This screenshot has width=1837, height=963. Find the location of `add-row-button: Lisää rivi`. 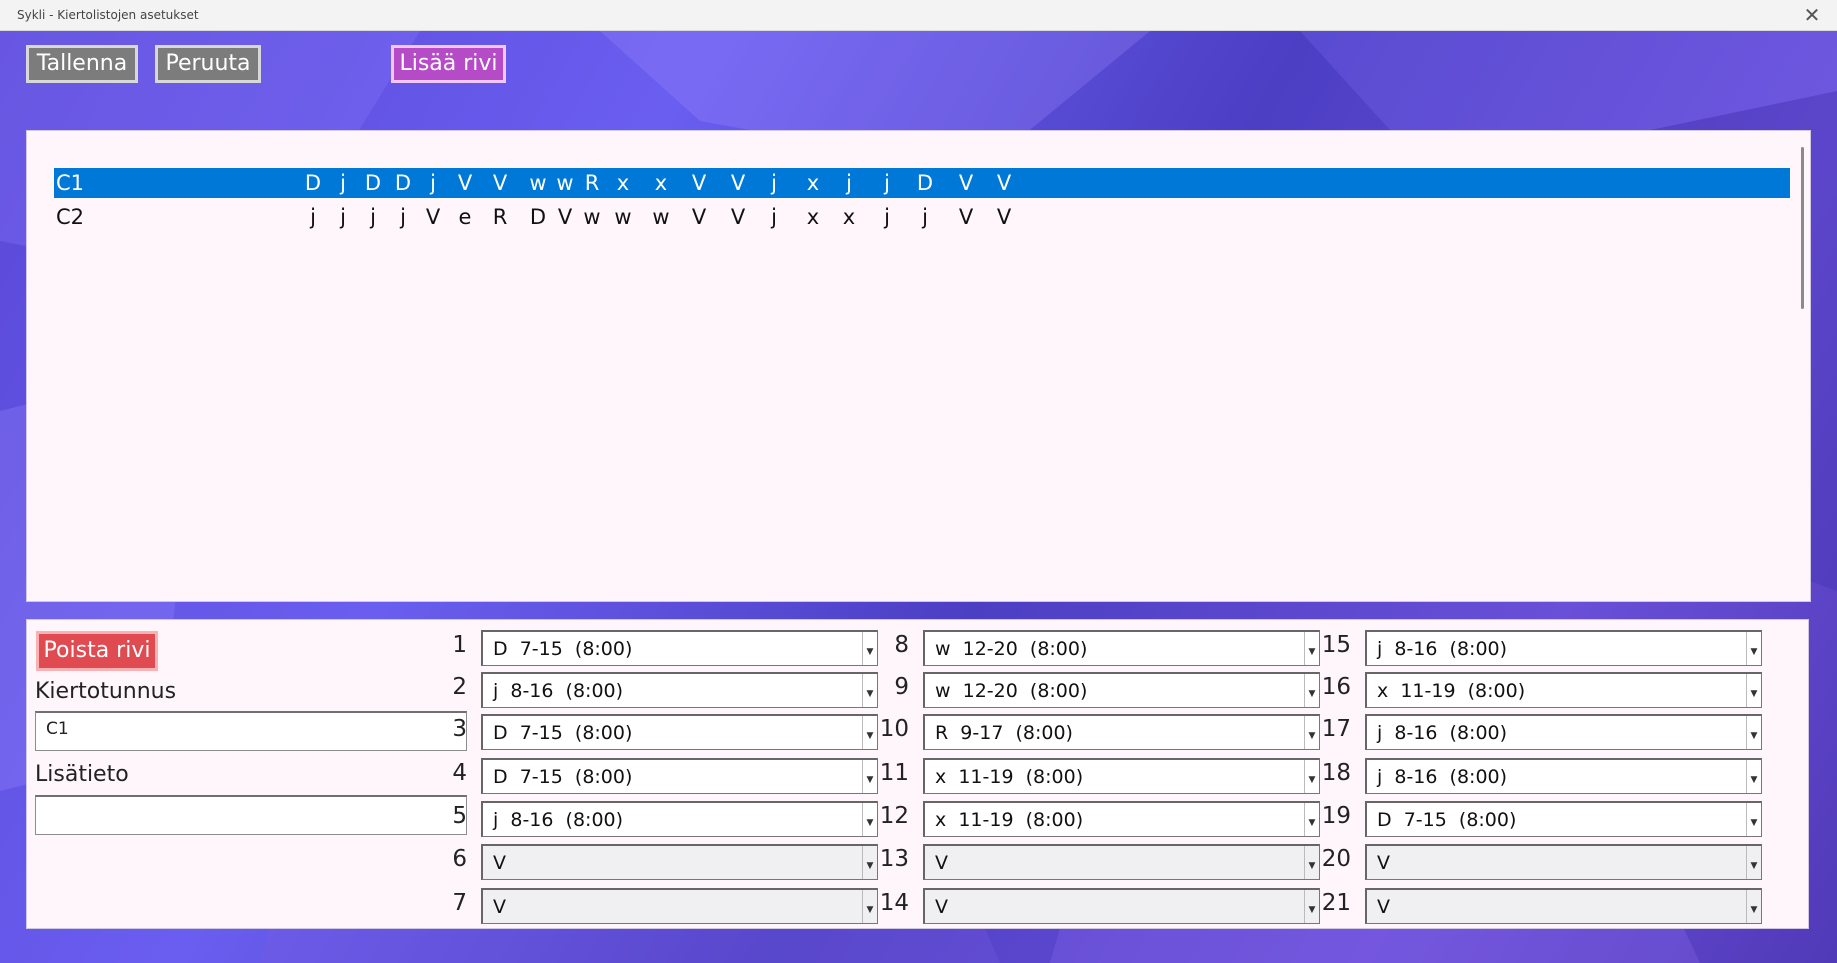

add-row-button: Lisää rivi is located at coordinates (448, 64).